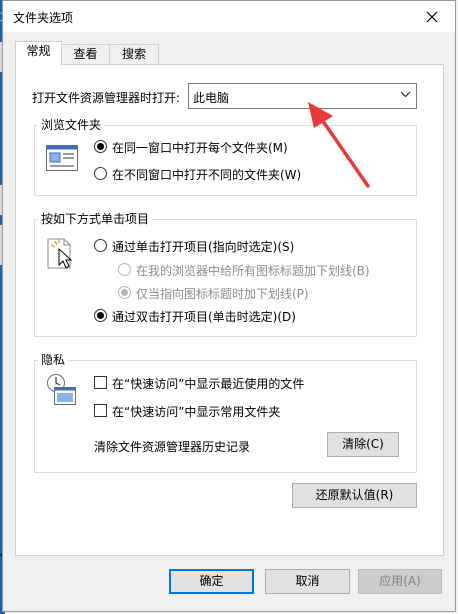  What do you see at coordinates (100, 382) in the screenshot?
I see `checkbox-recent-files` at bounding box center [100, 382].